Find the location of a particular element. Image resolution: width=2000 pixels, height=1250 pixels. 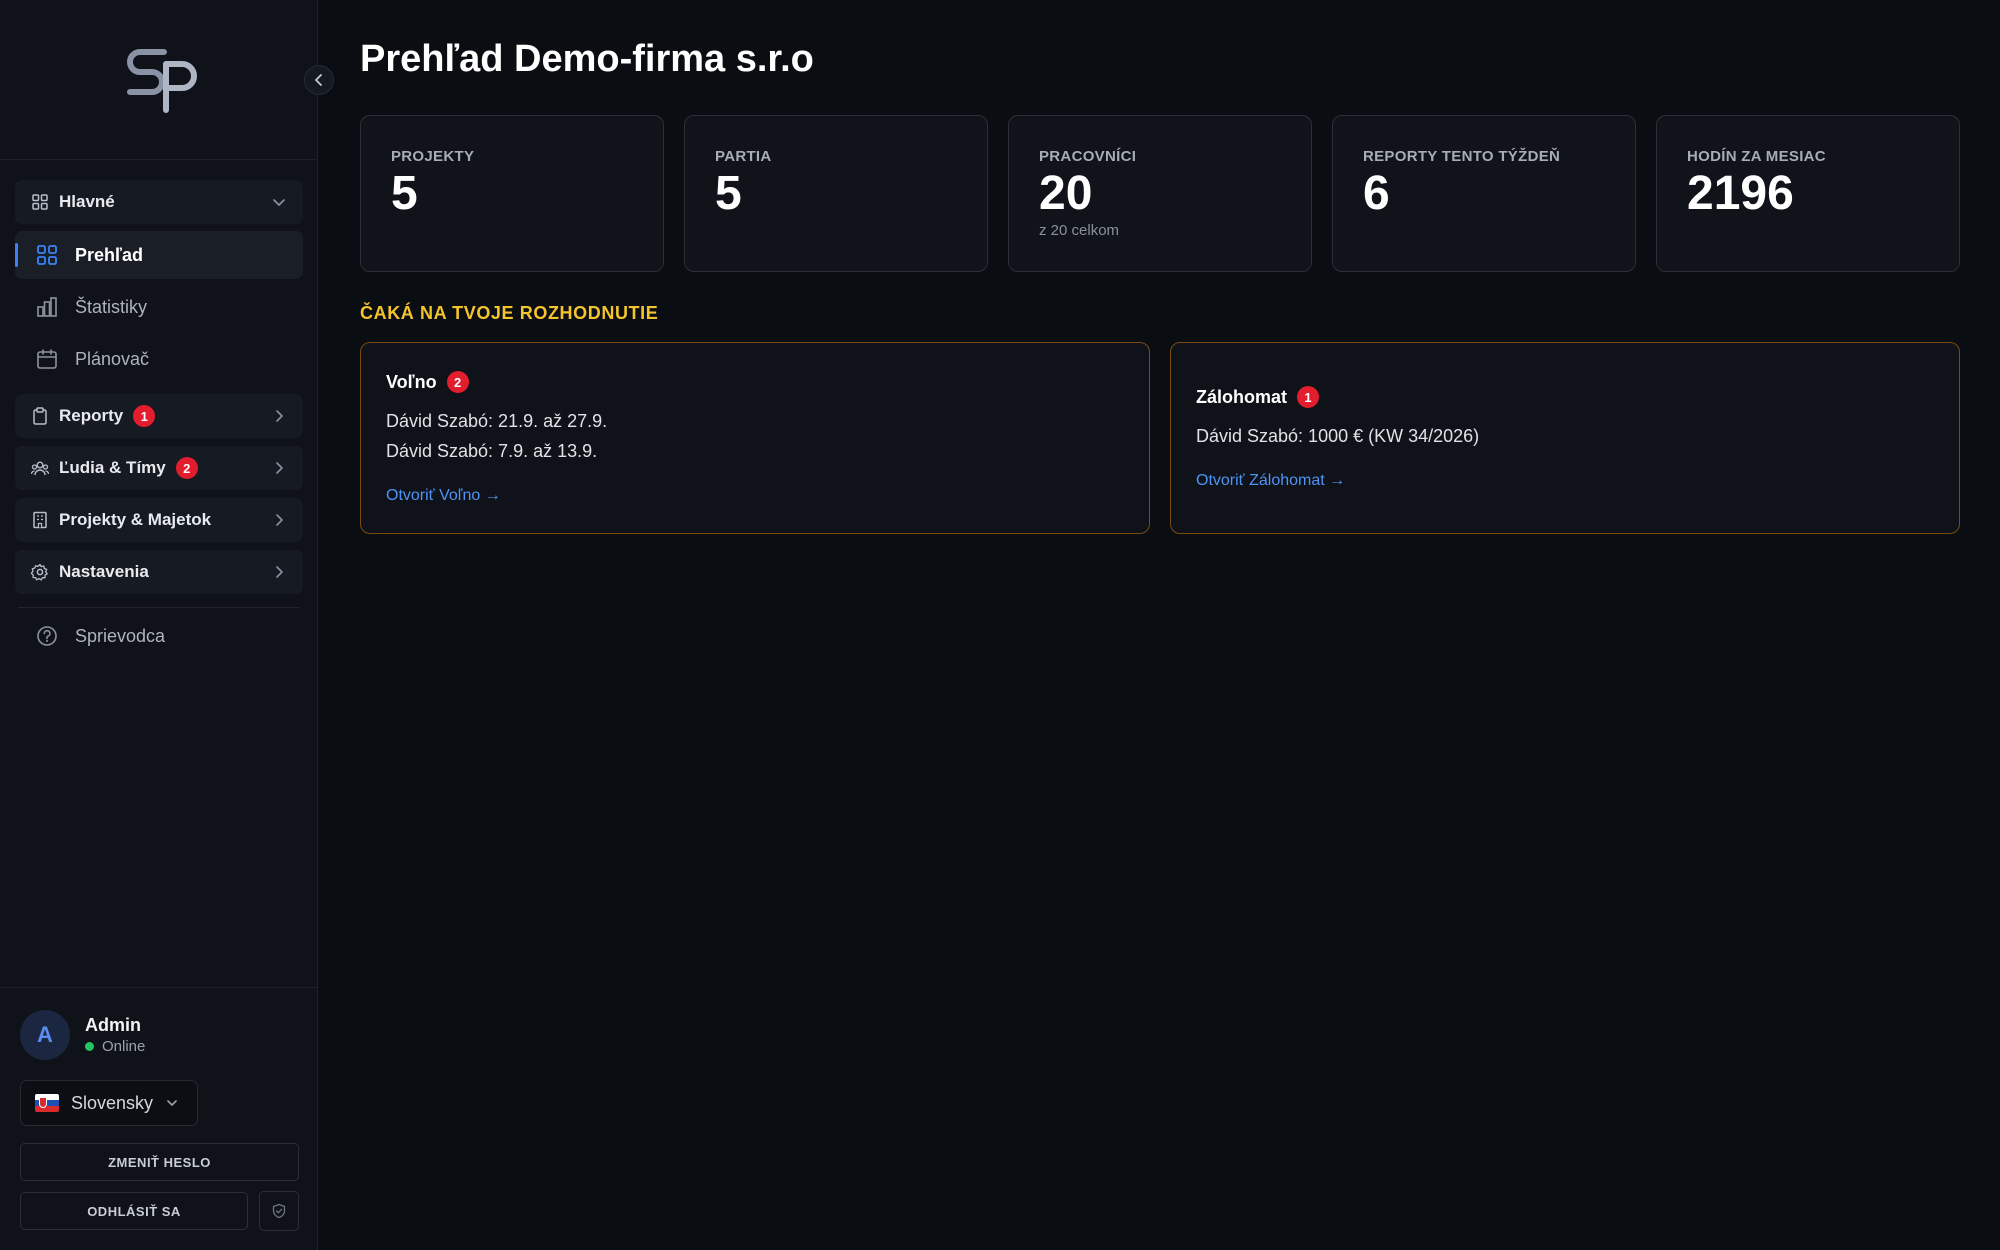

decision-card-title: Voľno 2 is located at coordinates (427, 382).